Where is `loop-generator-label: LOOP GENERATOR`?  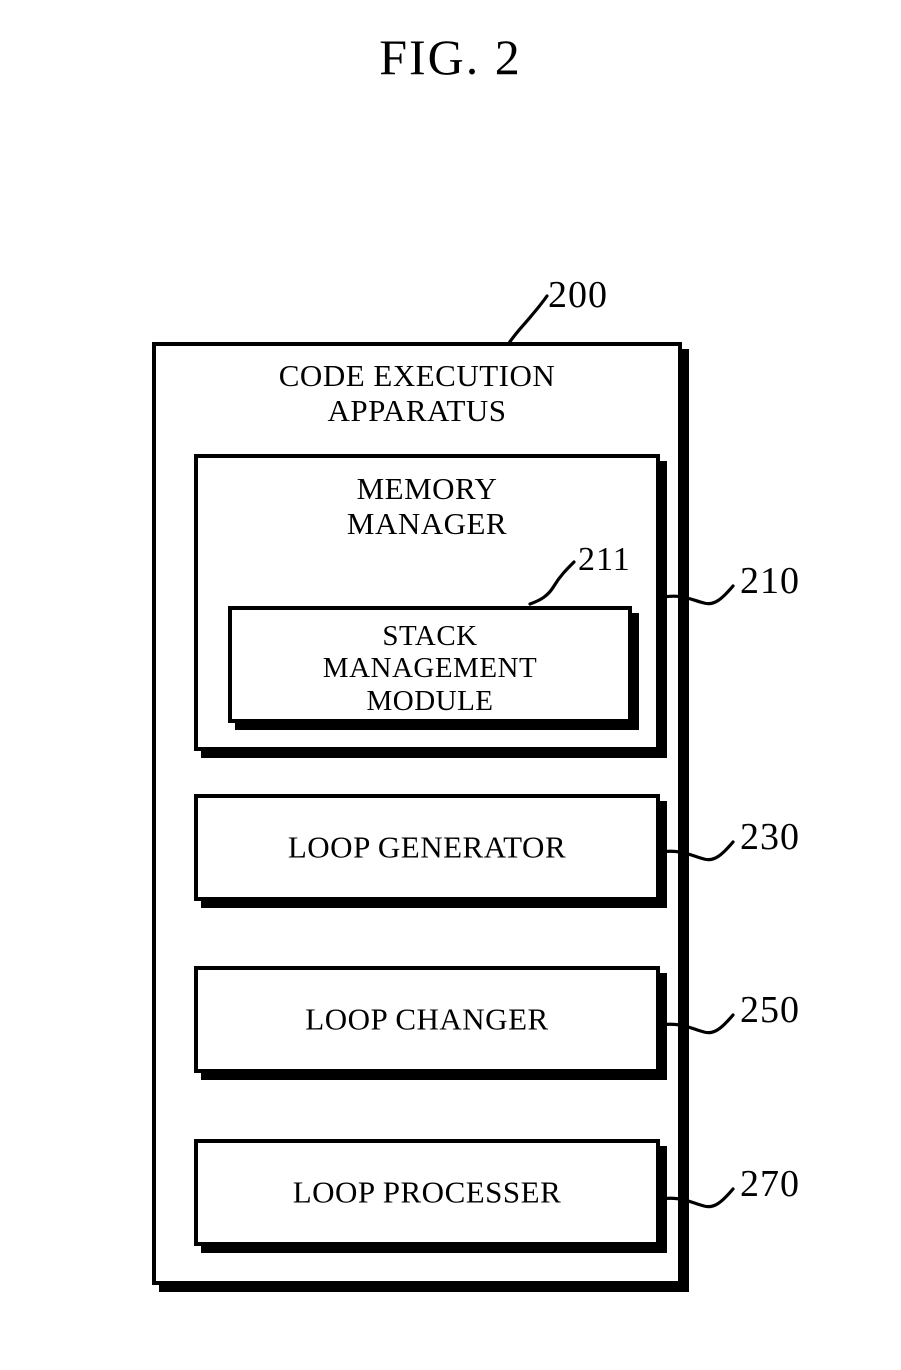 loop-generator-label: LOOP GENERATOR is located at coordinates (427, 847).